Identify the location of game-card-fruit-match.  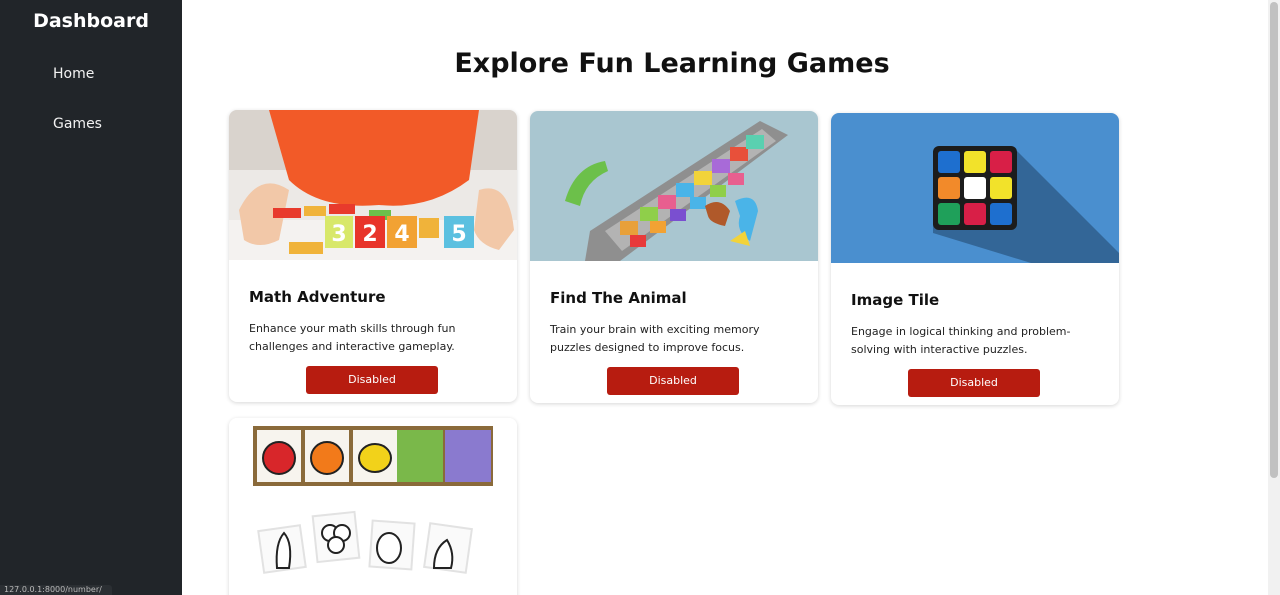
(373, 506).